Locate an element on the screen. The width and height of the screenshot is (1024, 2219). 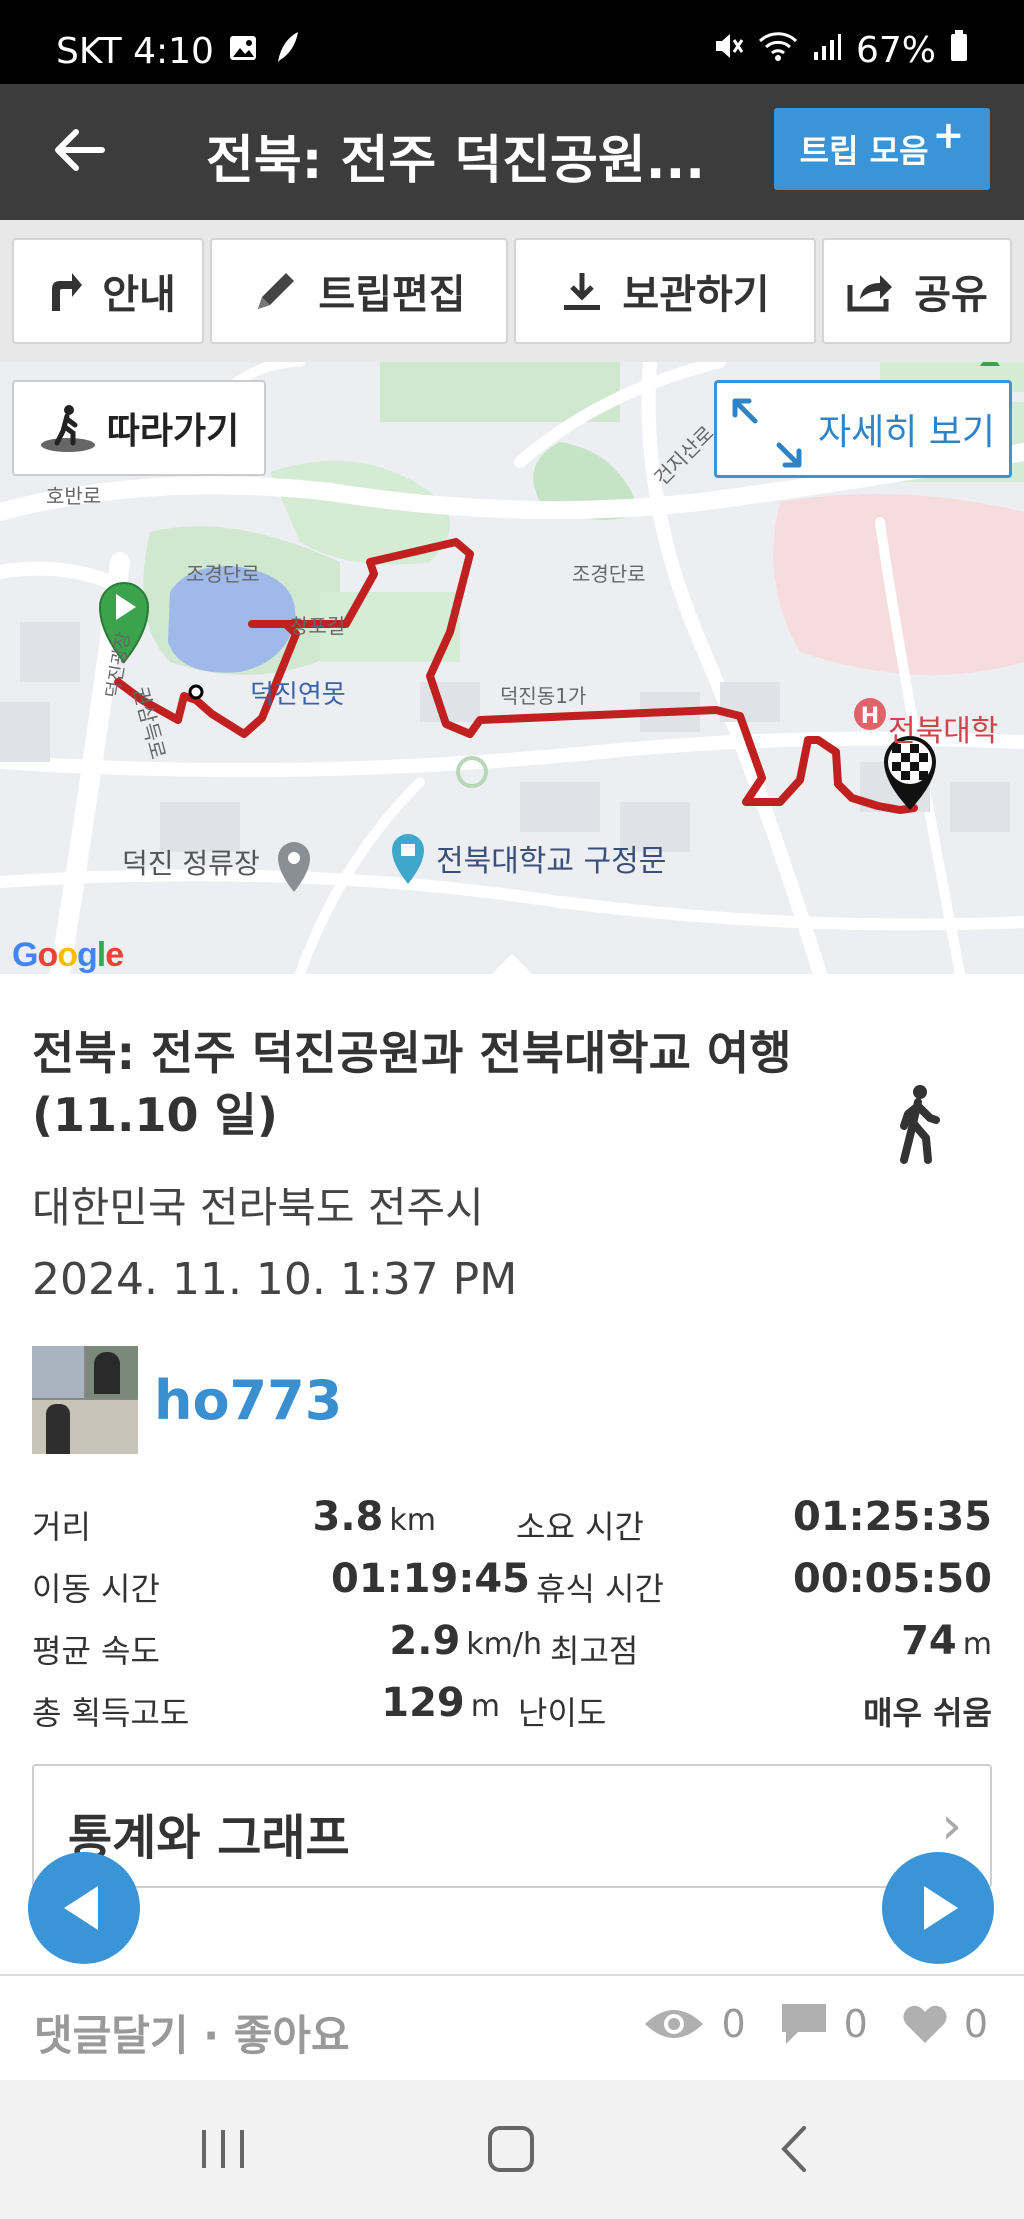
difficulty-label: 난이도 is located at coordinates (562, 1713).